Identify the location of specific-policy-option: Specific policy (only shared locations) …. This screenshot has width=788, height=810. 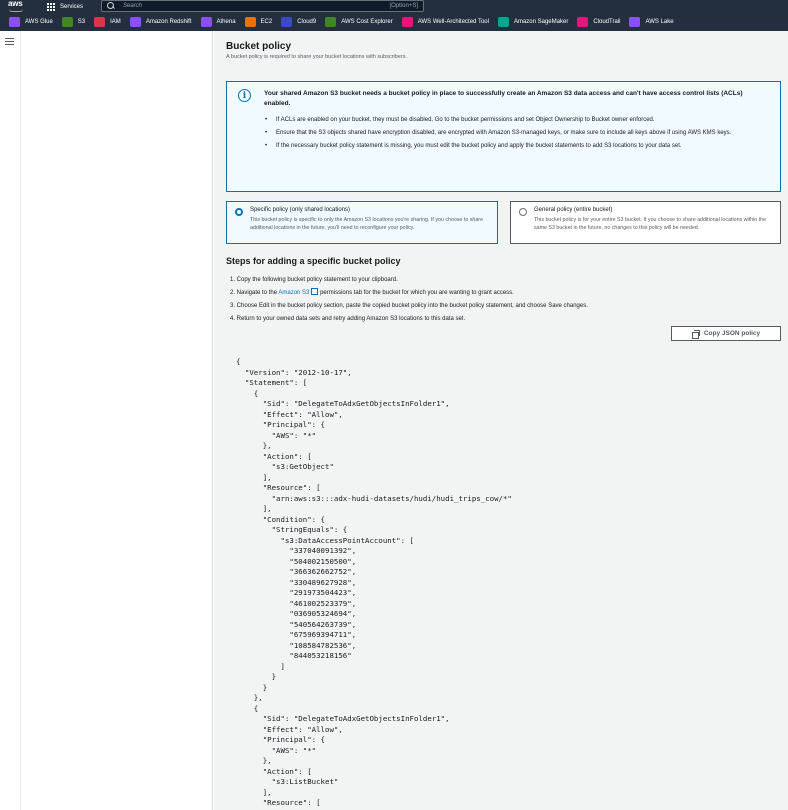
(362, 222).